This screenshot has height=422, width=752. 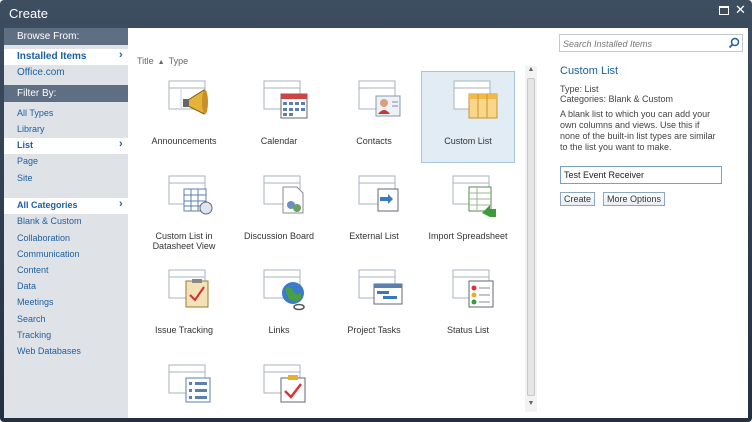 I want to click on category-tracking: Tracking, so click(x=34, y=335).